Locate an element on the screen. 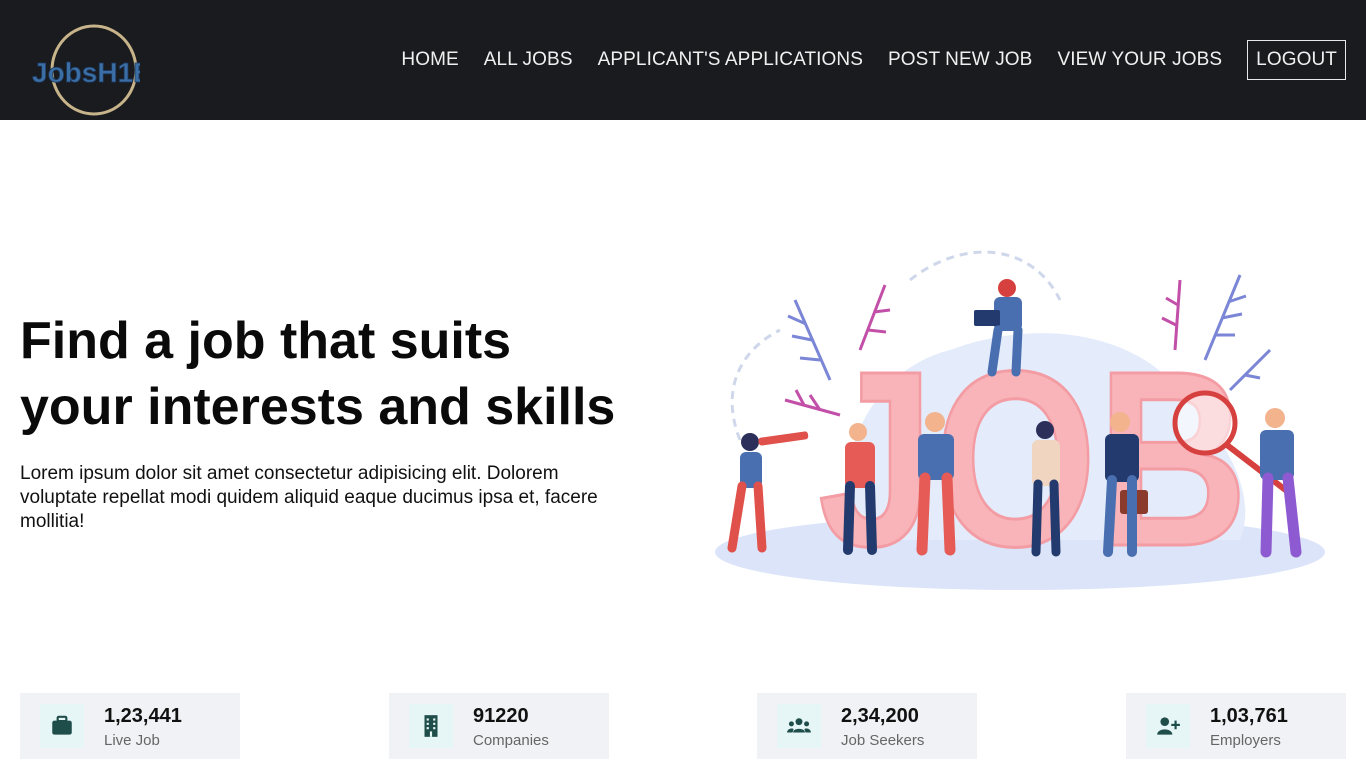  building-icon is located at coordinates (431, 726).